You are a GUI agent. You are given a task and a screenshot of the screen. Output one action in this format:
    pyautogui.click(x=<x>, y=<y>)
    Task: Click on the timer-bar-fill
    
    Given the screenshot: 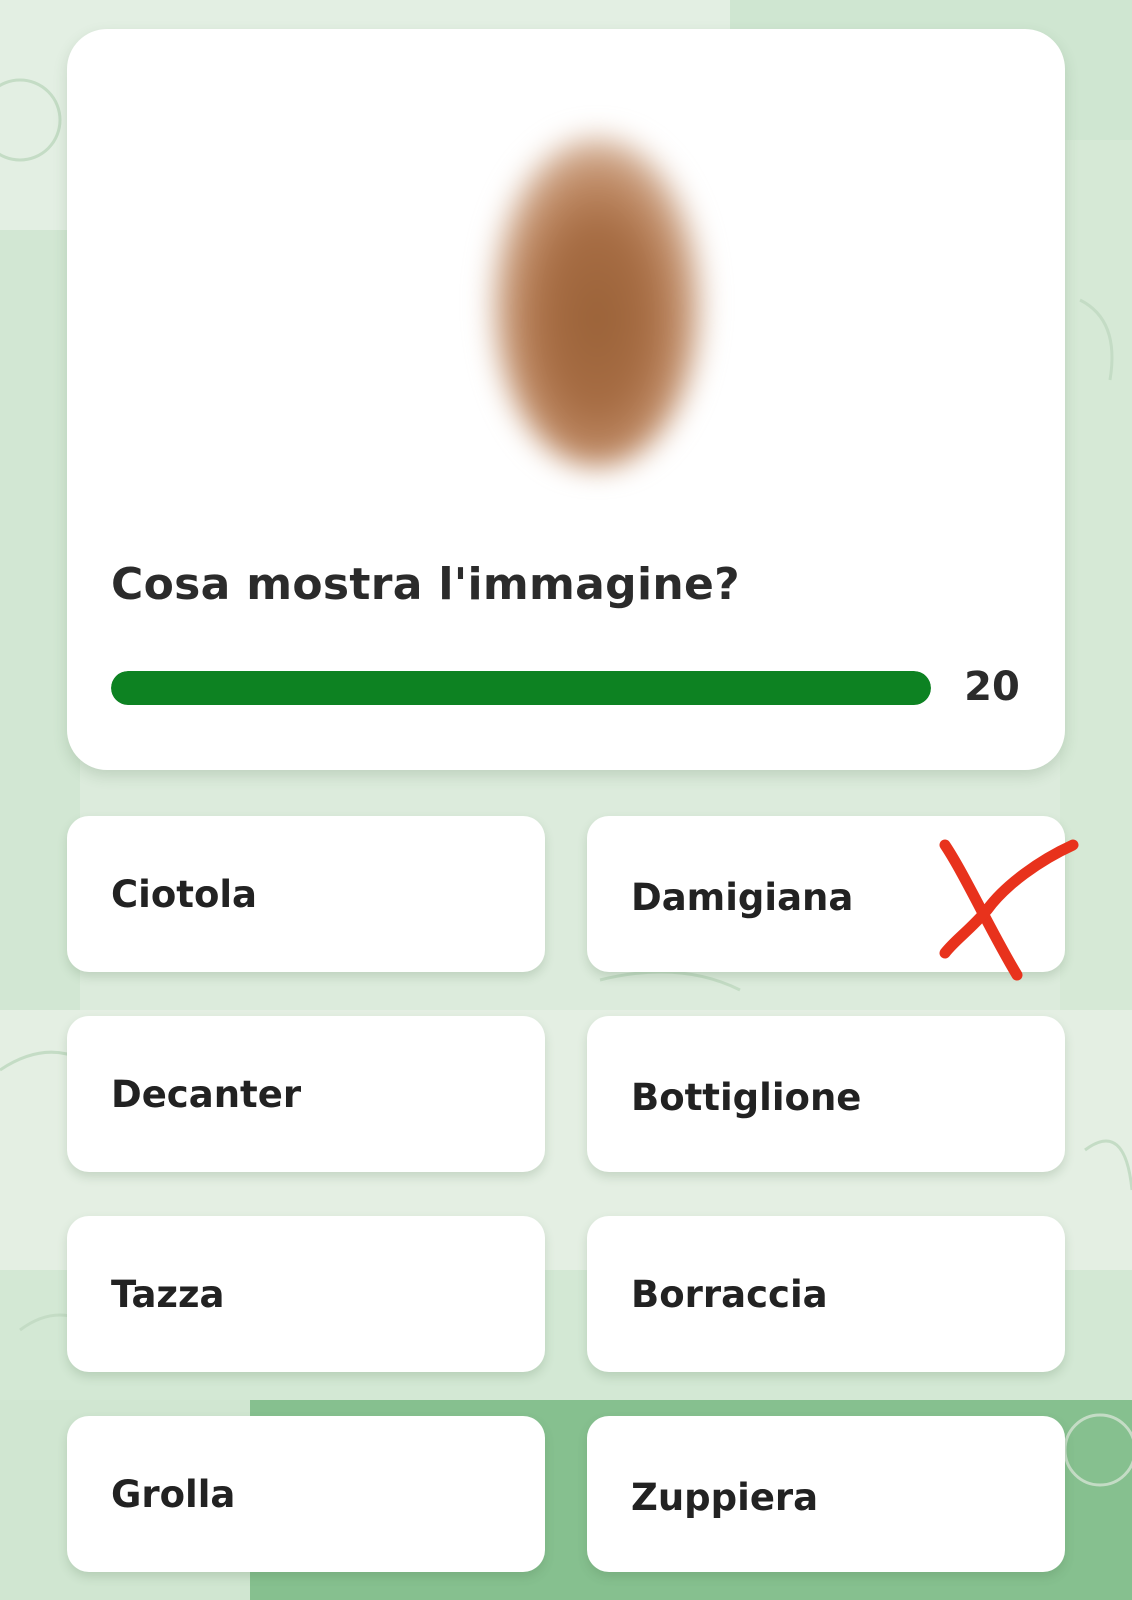 What is the action you would take?
    pyautogui.click(x=521, y=688)
    